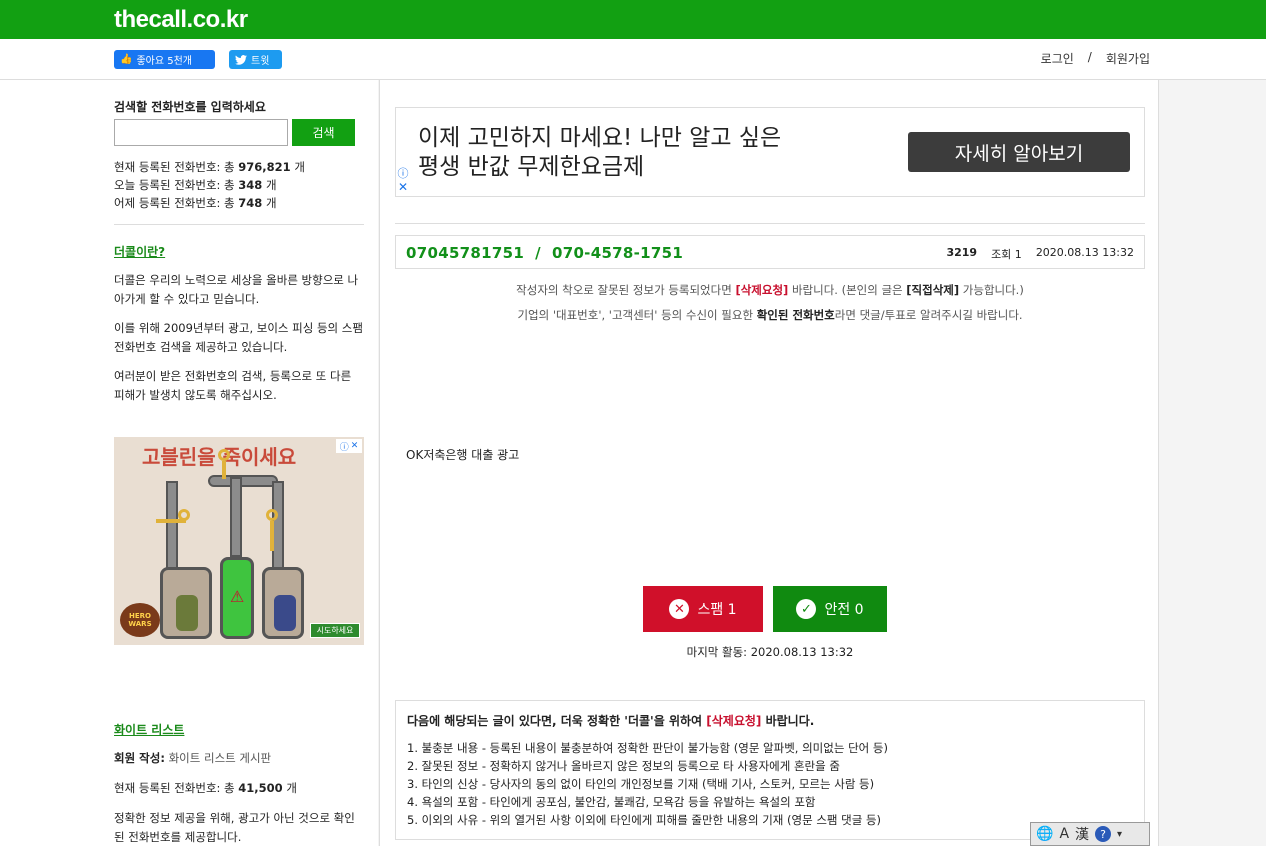  I want to click on stat-total: 현재 등록된 전화번호: 총 976,821 개, so click(209, 167).